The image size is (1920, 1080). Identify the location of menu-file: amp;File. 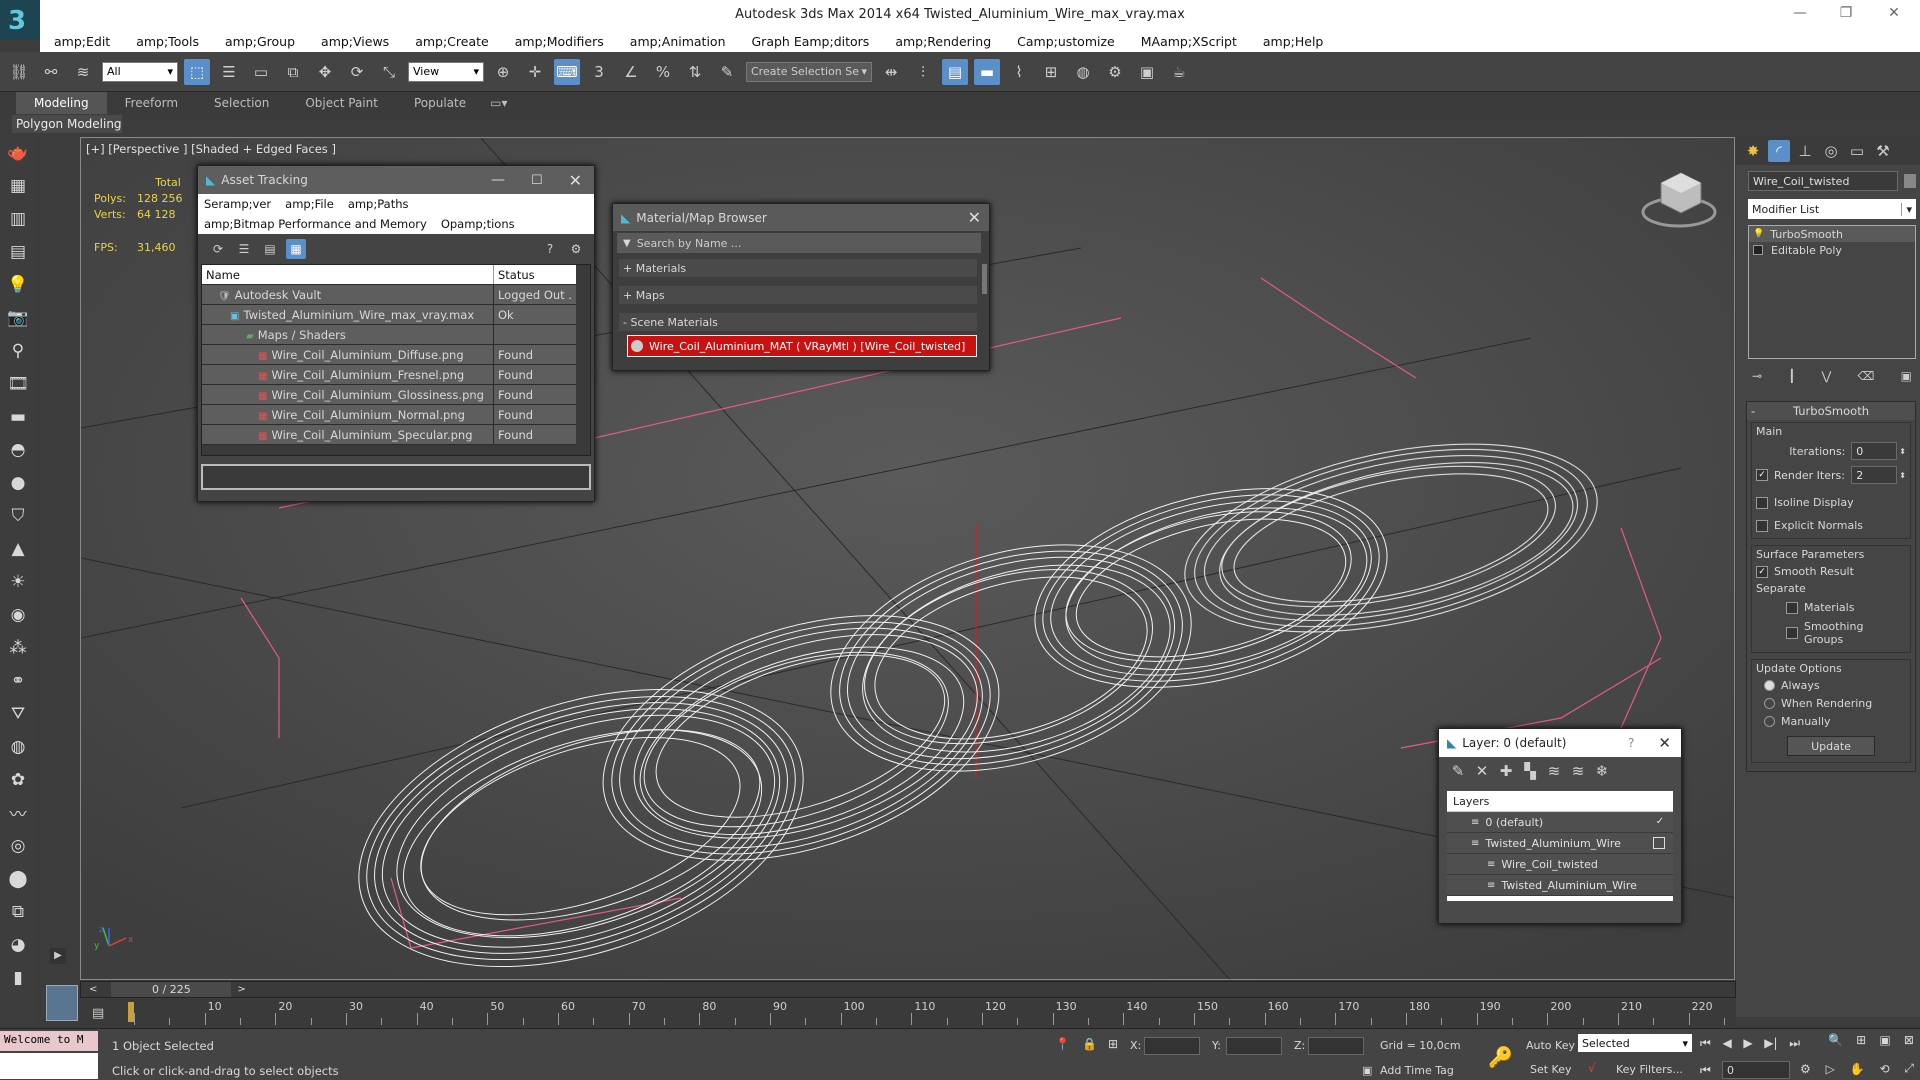
(309, 204).